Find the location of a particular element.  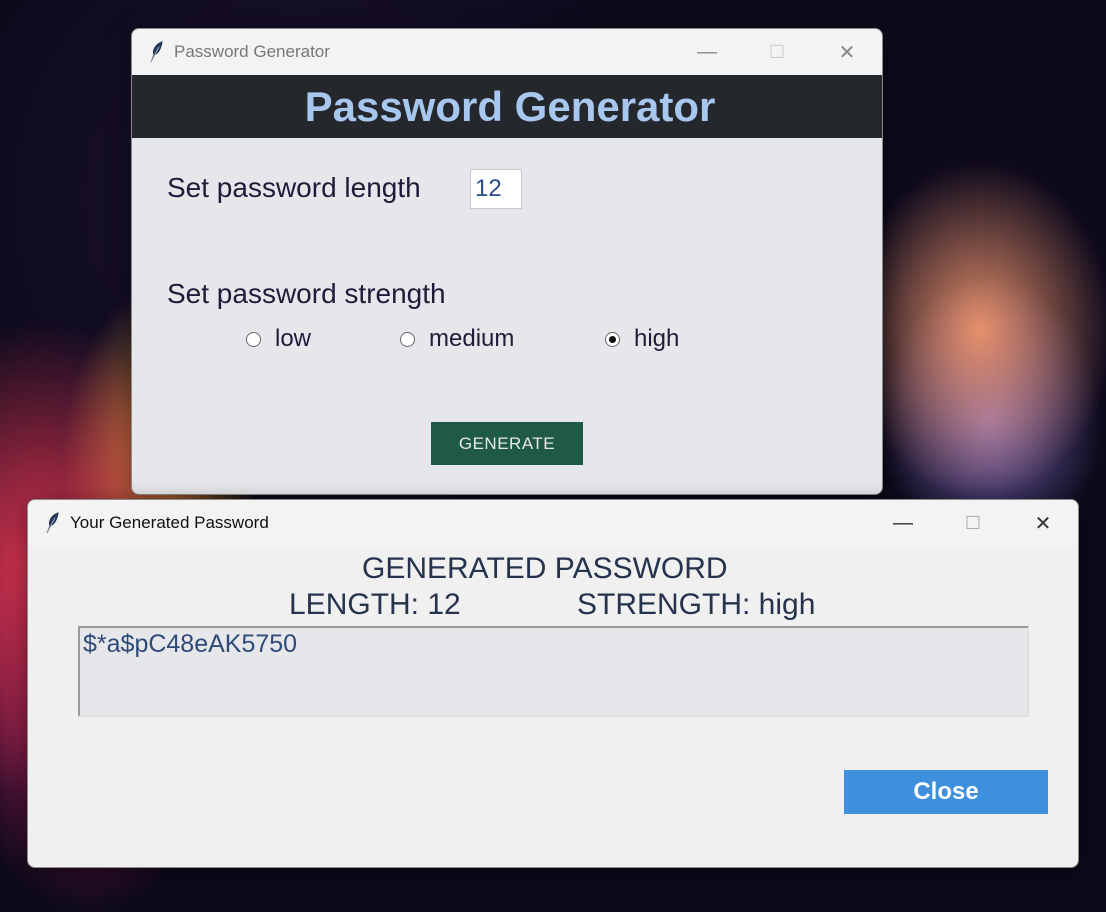

radio-low: low is located at coordinates (278, 339).